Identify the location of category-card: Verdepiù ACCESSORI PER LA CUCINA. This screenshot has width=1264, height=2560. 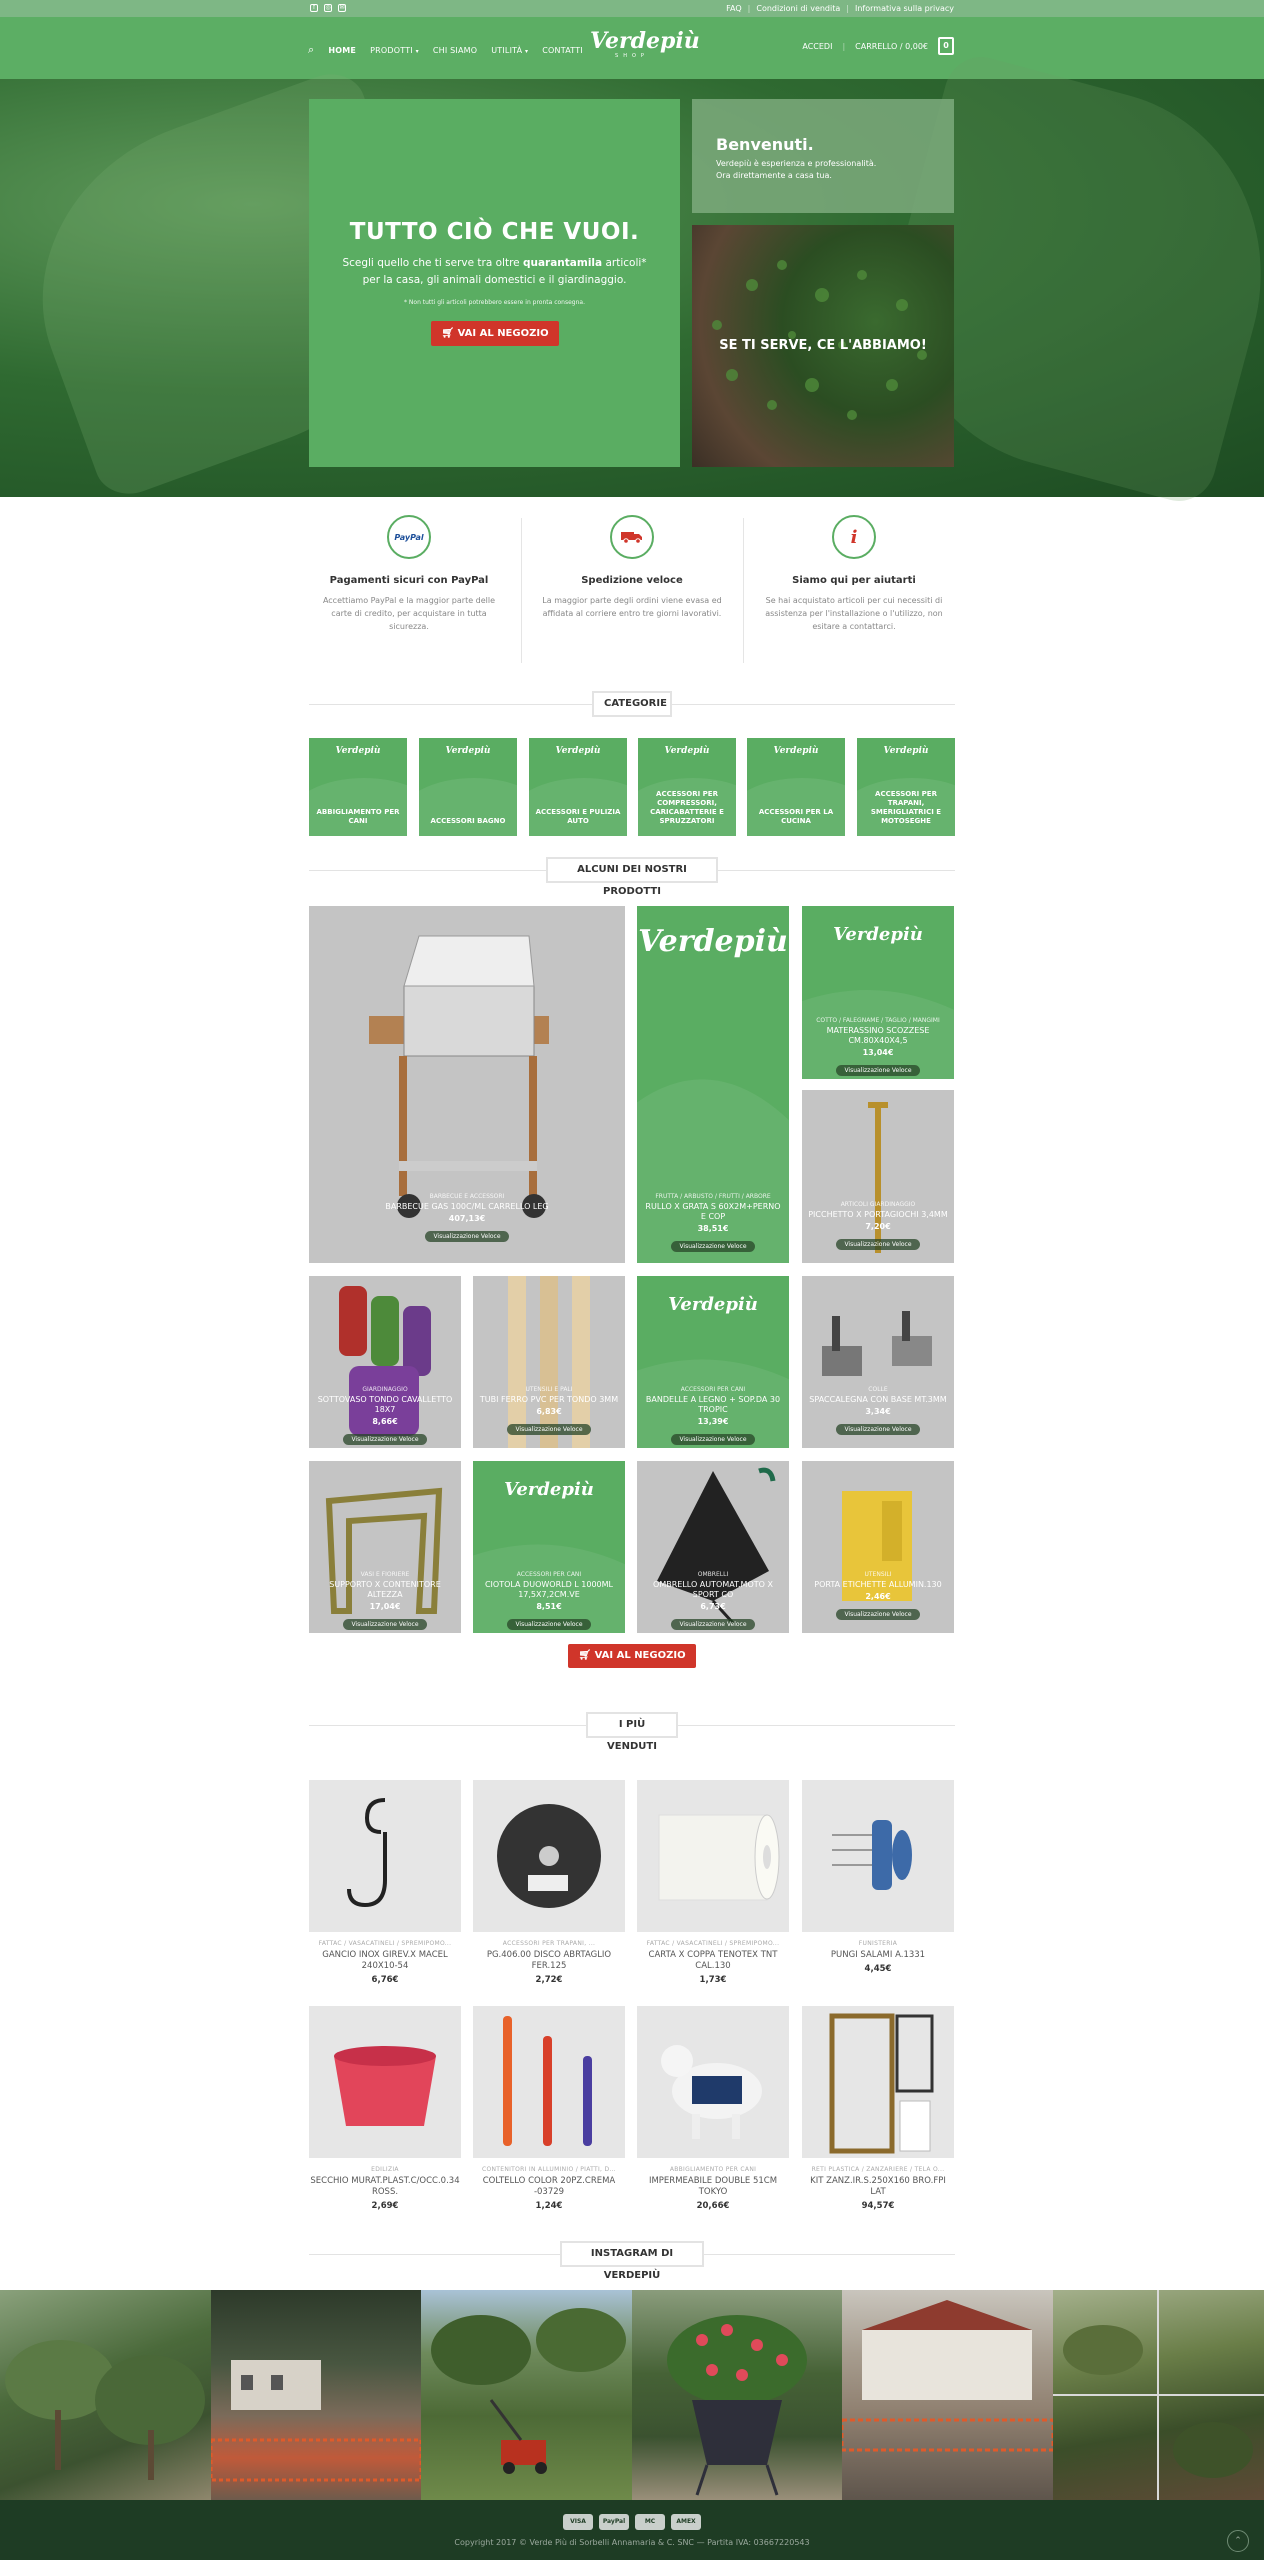
(796, 787).